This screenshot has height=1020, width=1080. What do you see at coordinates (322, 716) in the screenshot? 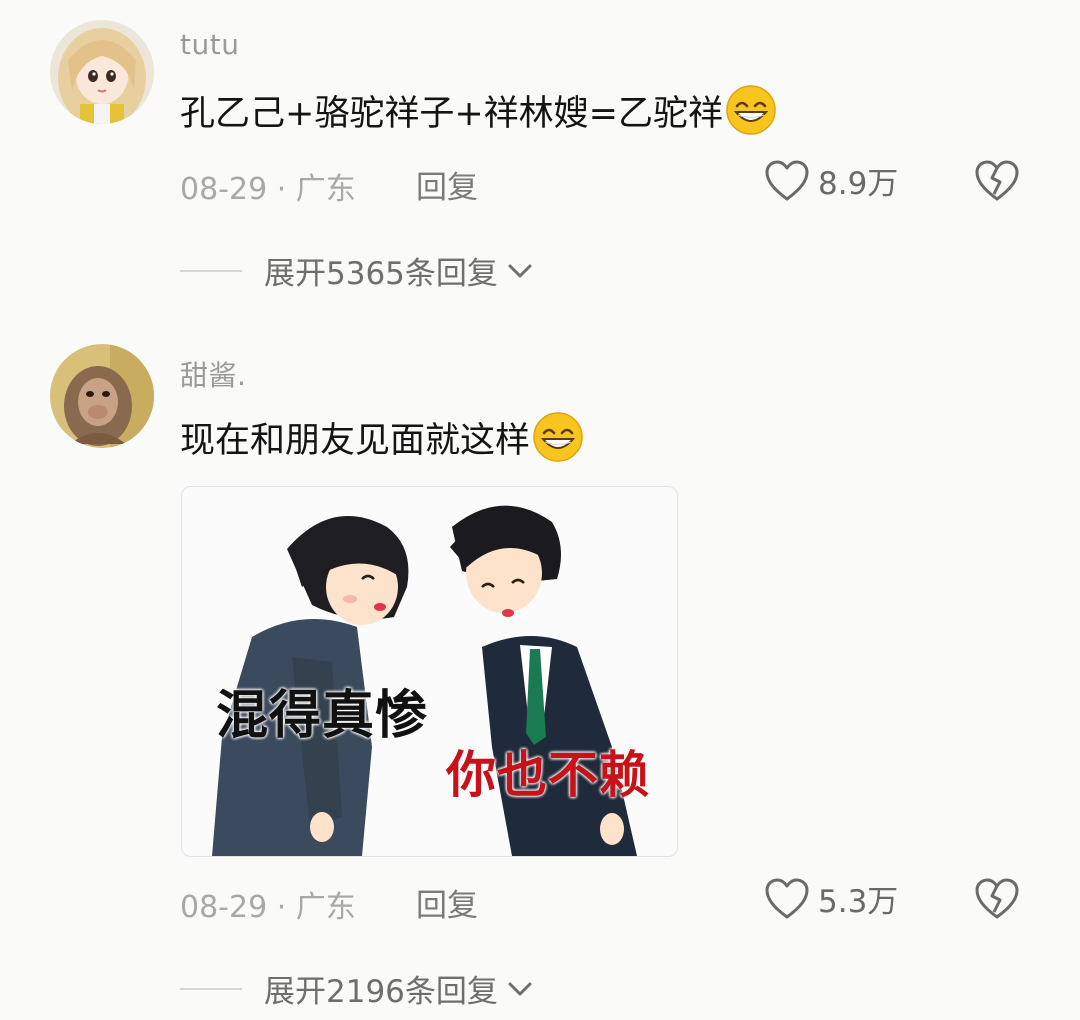
I see `meme-caption-left: 混得真惨` at bounding box center [322, 716].